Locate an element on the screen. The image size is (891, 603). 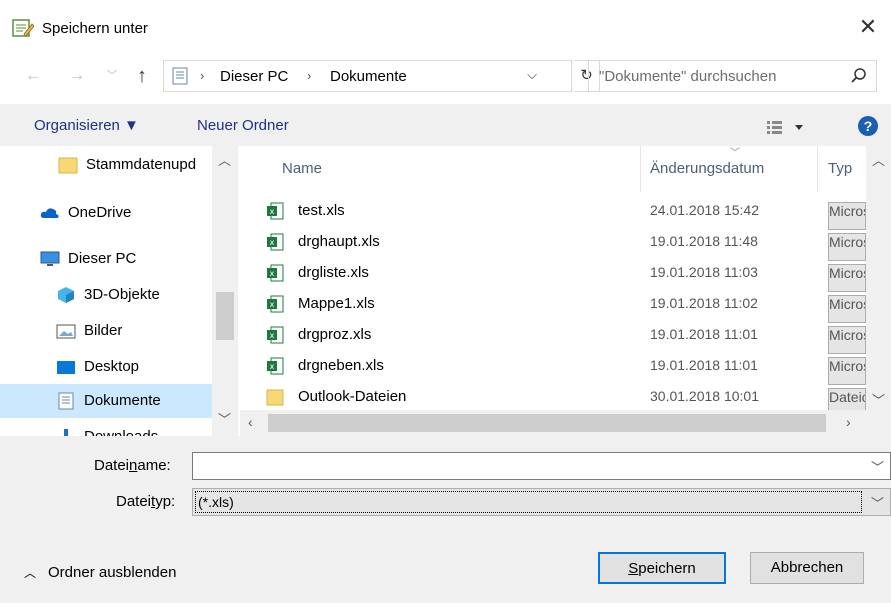
table-row: x drgproz.xls 19.01.2018 11:01 Micros is located at coordinates (563, 337).